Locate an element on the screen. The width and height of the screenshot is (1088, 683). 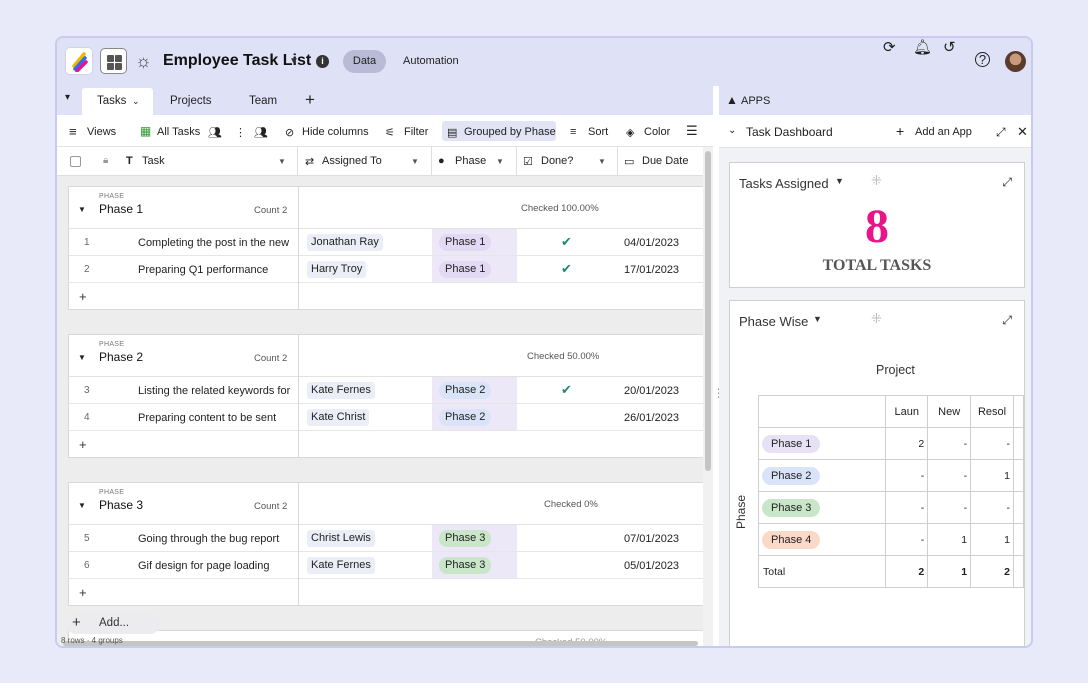
due-date-cell: 26/01/2023 is located at coordinates (651, 418).